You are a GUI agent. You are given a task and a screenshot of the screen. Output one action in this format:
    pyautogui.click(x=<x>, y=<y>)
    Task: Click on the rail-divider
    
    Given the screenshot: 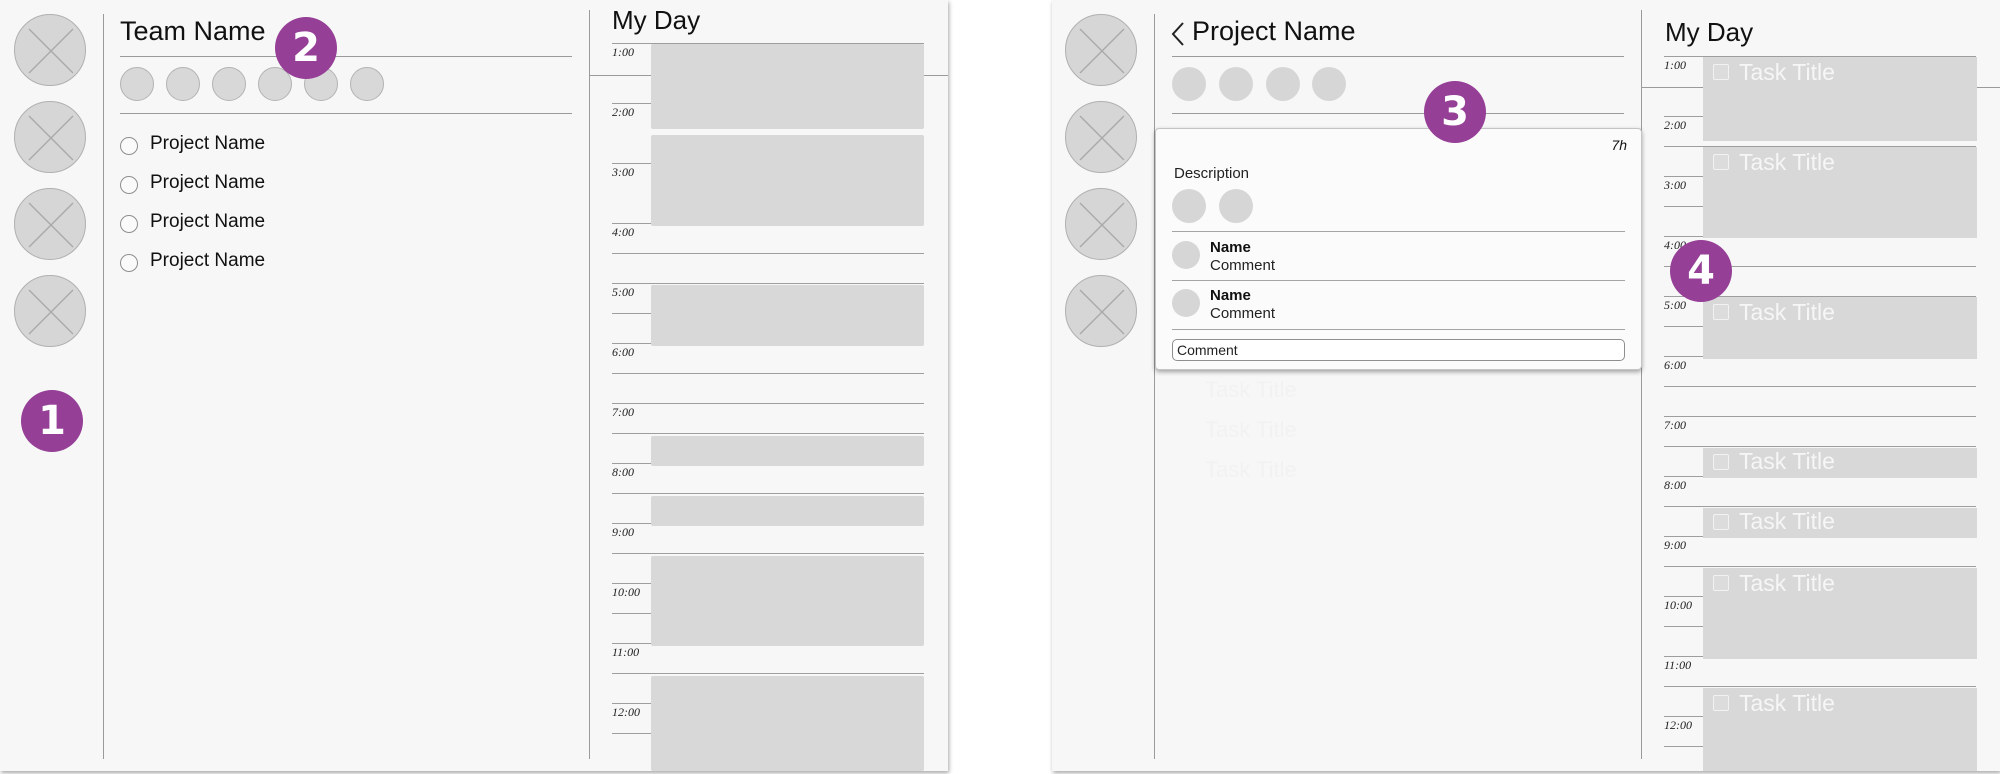 What is the action you would take?
    pyautogui.click(x=103, y=386)
    